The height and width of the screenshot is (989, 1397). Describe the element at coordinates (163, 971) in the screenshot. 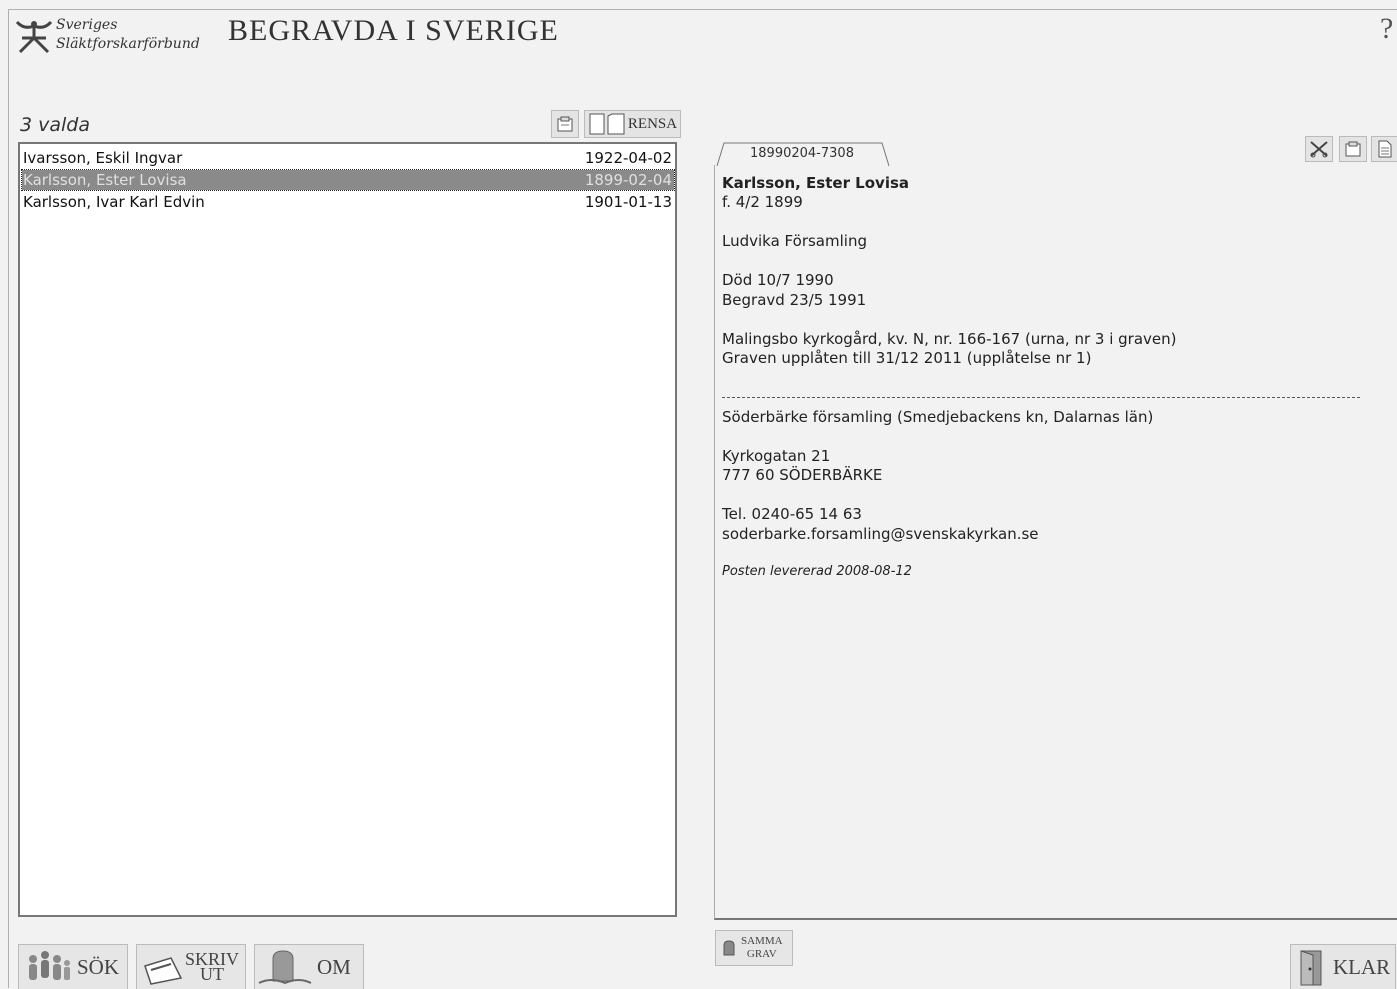

I see `print-icon` at that location.